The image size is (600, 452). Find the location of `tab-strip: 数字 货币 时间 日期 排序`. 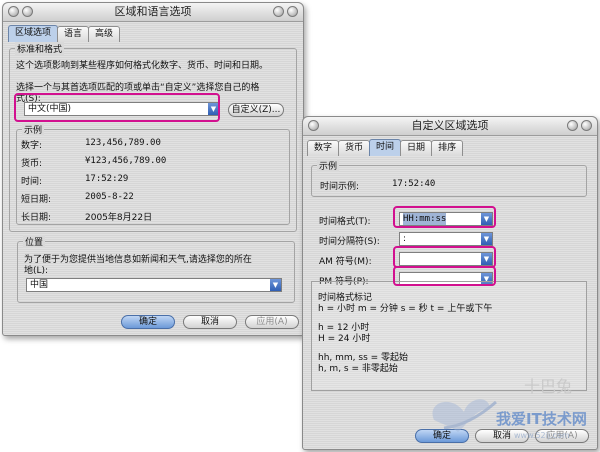

tab-strip: 数字 货币 时间 日期 排序 is located at coordinates (385, 147).